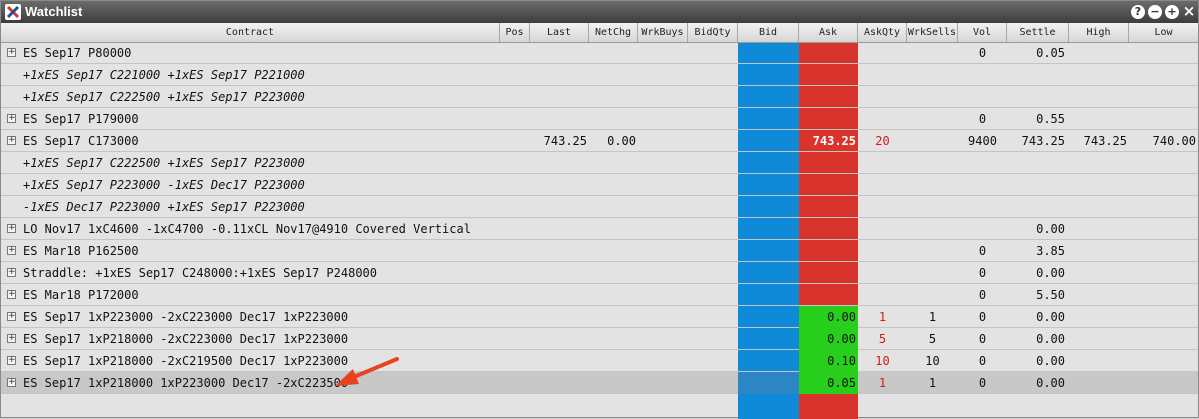 The image size is (1199, 419). Describe the element at coordinates (768, 383) in the screenshot. I see `selected-bid-cell` at that location.